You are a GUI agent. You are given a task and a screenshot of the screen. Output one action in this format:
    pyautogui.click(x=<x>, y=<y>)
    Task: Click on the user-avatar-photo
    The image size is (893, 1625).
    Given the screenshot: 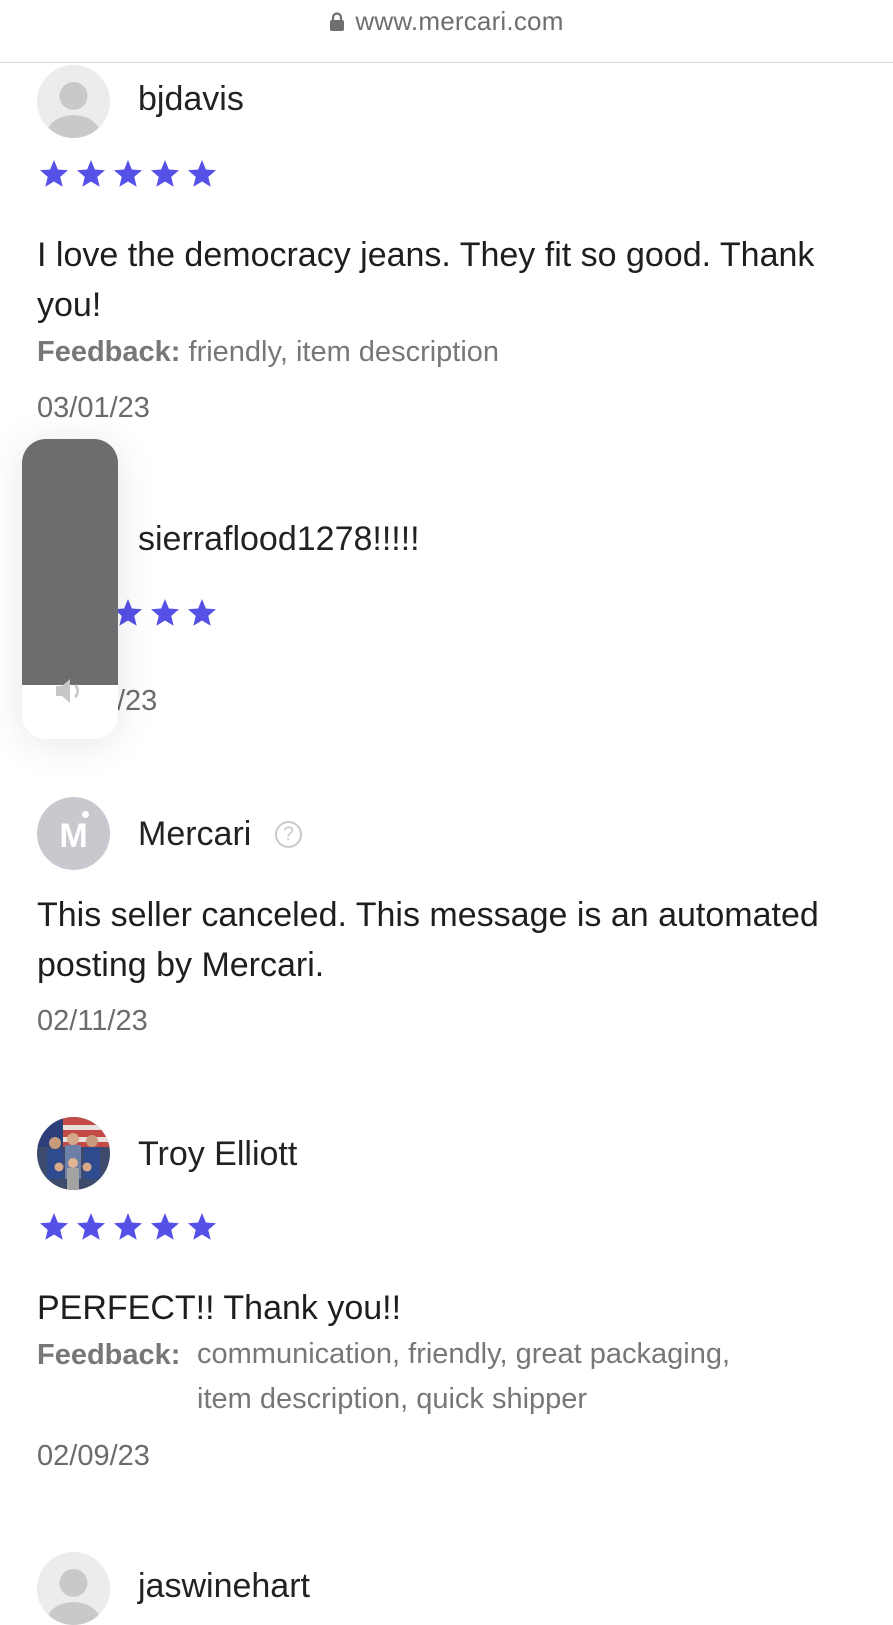 What is the action you would take?
    pyautogui.click(x=73, y=1153)
    